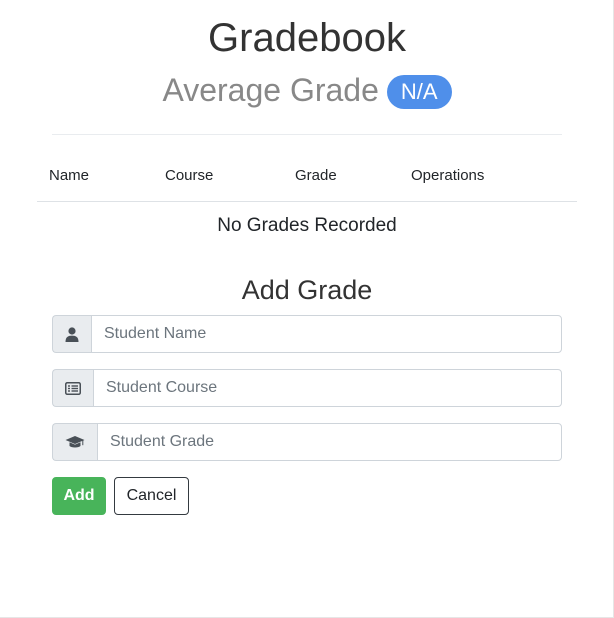  I want to click on list-icon, so click(72, 388).